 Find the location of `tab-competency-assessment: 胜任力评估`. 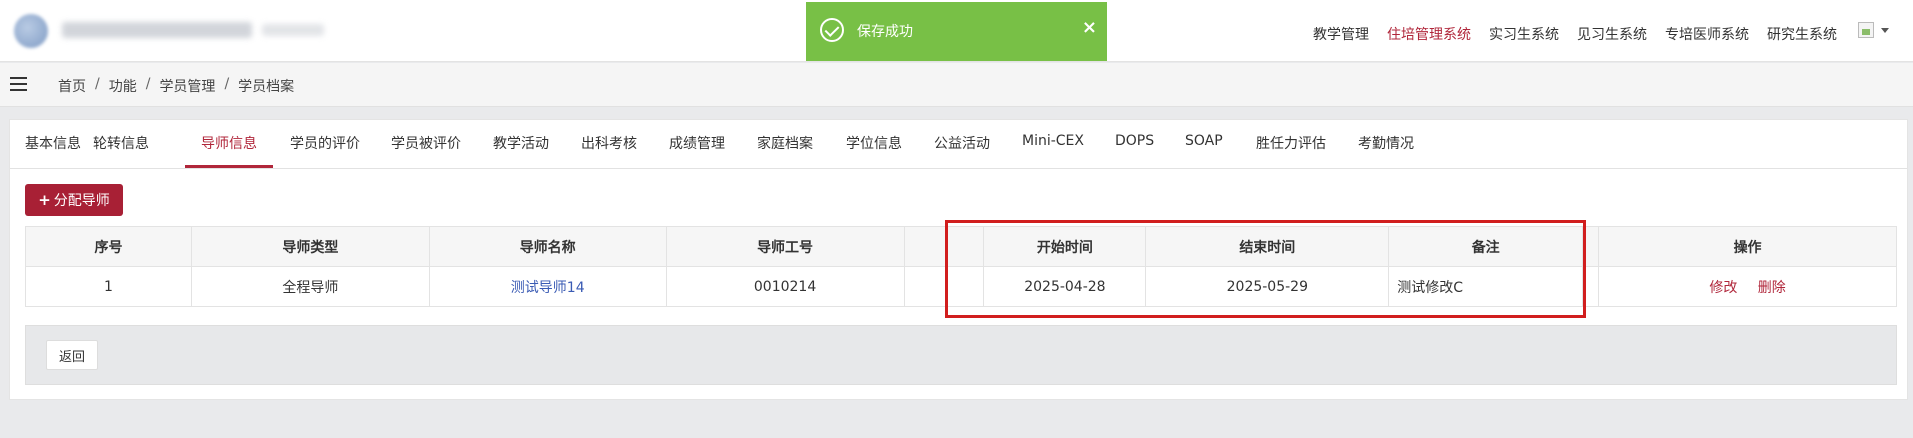

tab-competency-assessment: 胜任力评估 is located at coordinates (1291, 143).